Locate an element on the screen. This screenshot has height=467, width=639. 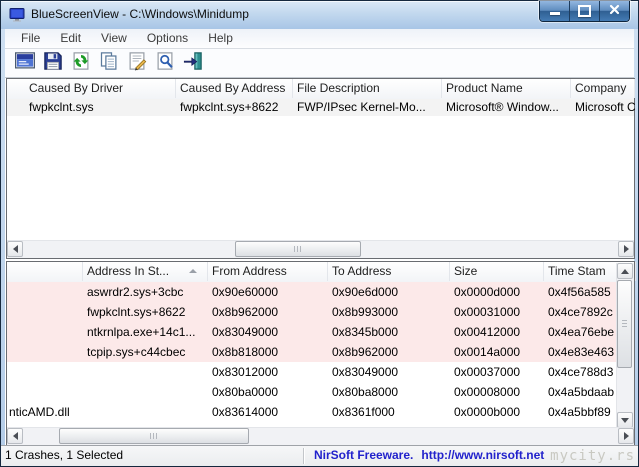
nirsoft-link: http://www.nirsoft.net is located at coordinates (482, 455).